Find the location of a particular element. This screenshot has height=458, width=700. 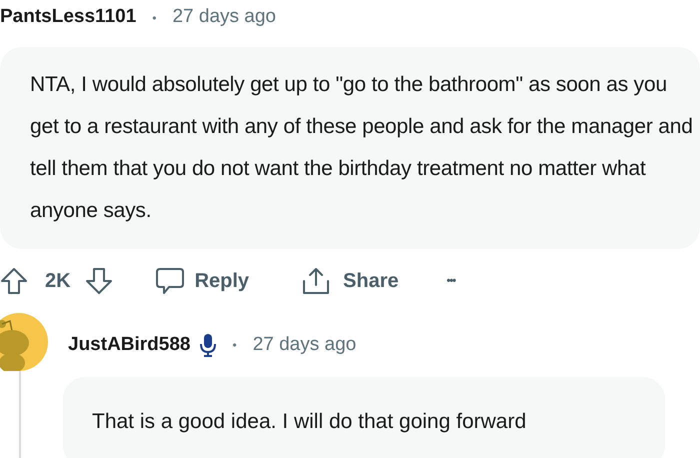

upvote-icon is located at coordinates (14, 281).